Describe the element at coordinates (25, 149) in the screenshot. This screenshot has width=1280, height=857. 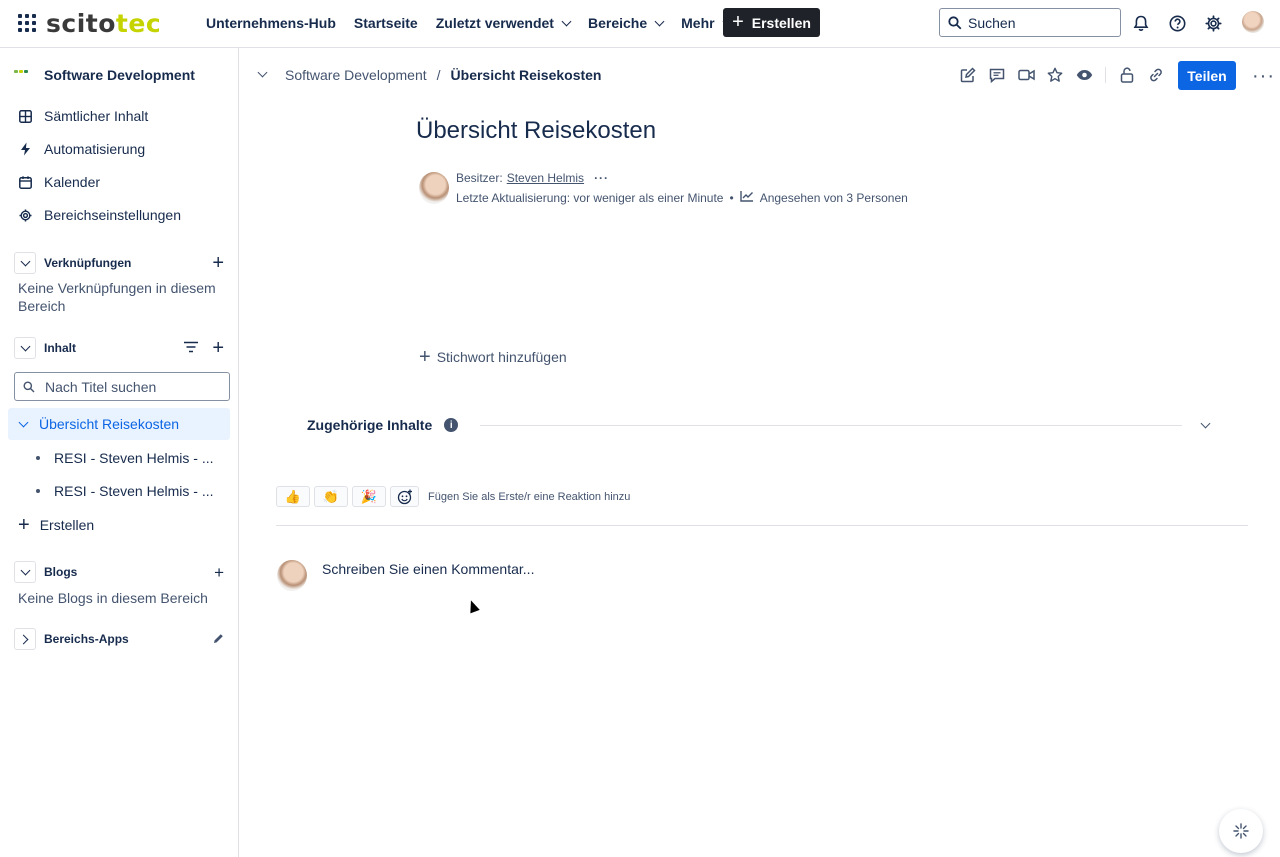
I see `lightning-icon` at that location.